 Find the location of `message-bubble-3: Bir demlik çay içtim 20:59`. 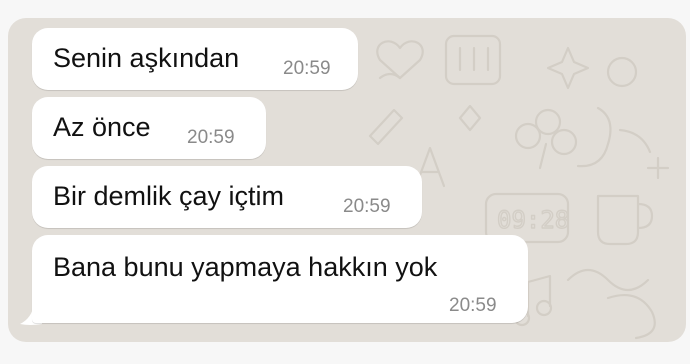

message-bubble-3: Bir demlik çay içtim 20:59 is located at coordinates (227, 197).